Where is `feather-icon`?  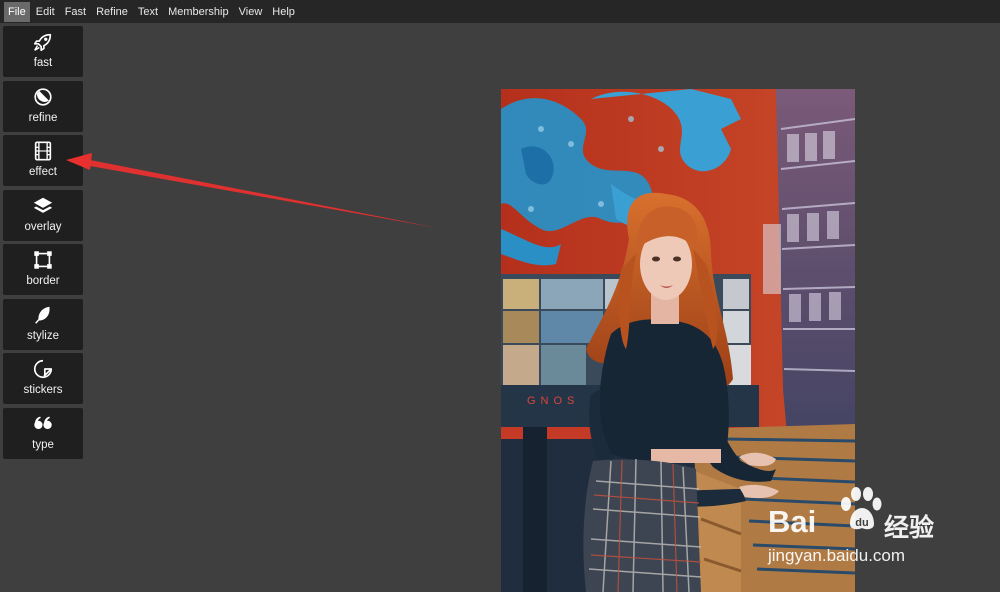
feather-icon is located at coordinates (42, 315).